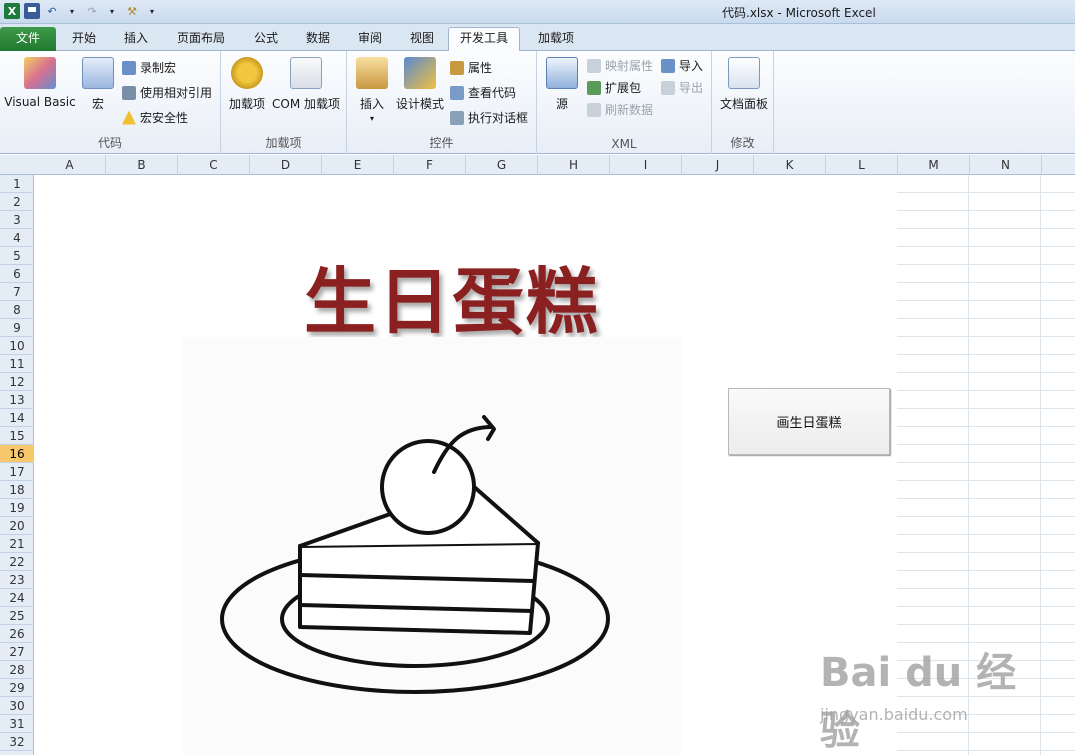  I want to click on row-header-cell: 21, so click(17, 544).